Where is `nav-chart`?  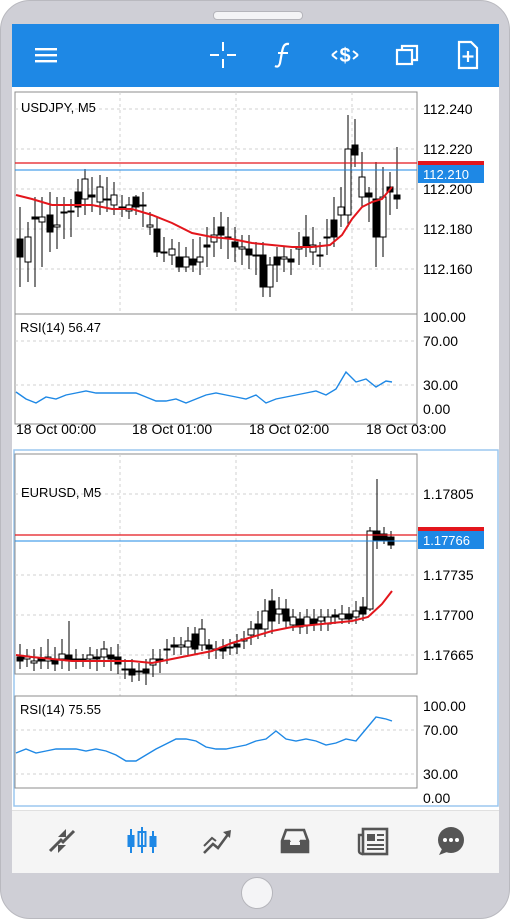 nav-chart is located at coordinates (142, 841).